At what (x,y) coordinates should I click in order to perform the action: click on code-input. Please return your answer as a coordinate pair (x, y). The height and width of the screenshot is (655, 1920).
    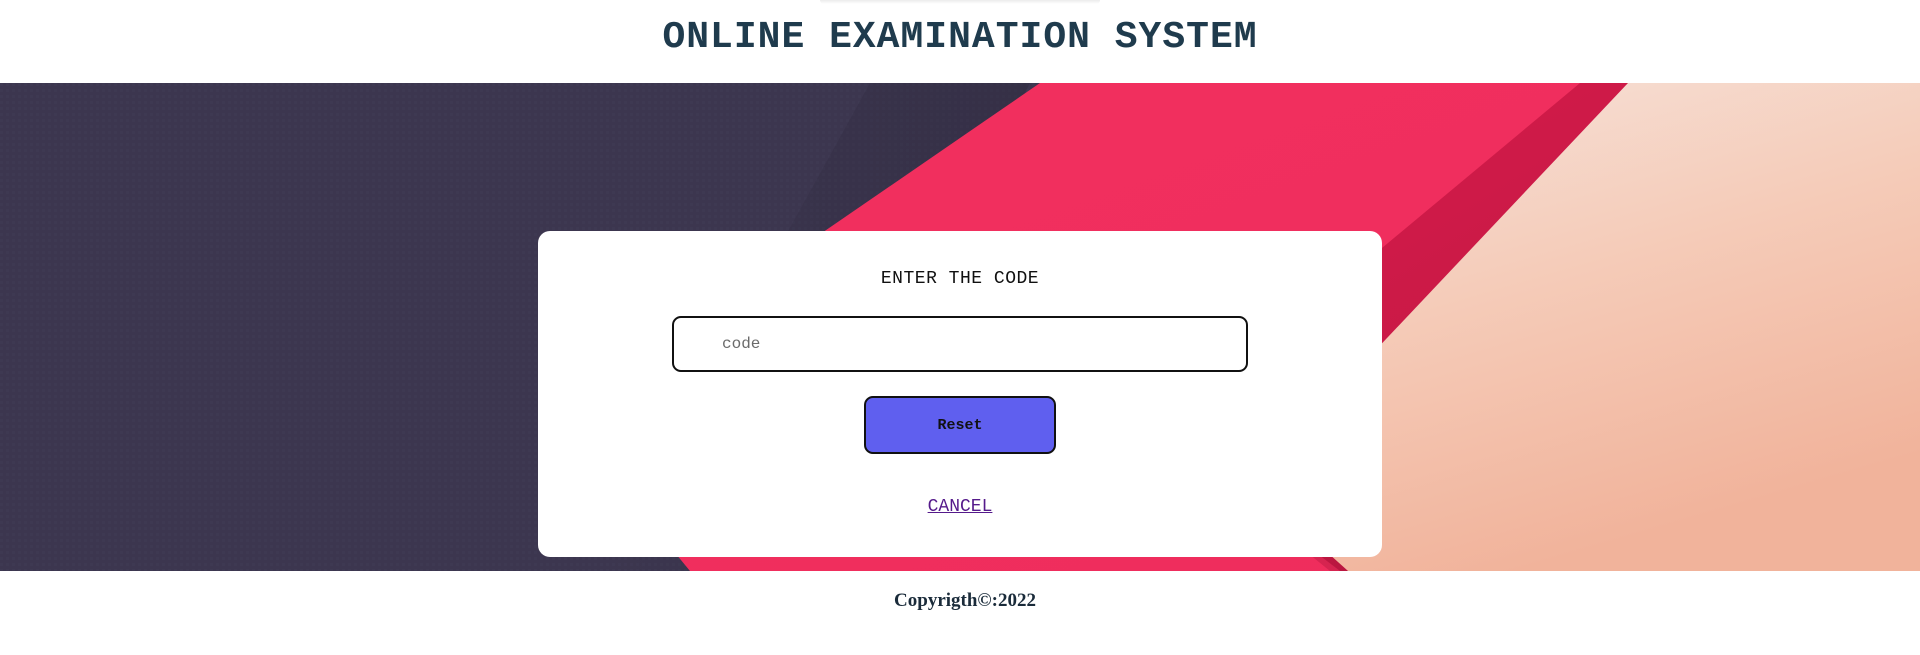
    Looking at the image, I should click on (960, 344).